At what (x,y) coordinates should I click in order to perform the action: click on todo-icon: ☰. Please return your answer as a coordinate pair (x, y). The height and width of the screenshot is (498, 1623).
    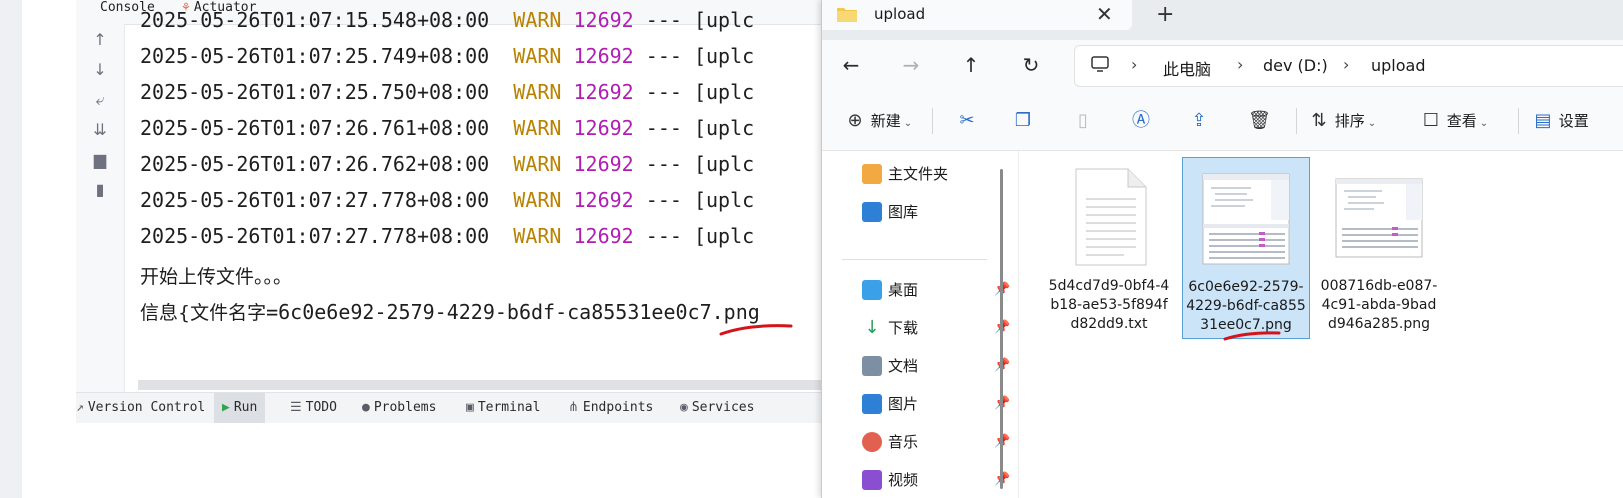
    Looking at the image, I should click on (296, 407).